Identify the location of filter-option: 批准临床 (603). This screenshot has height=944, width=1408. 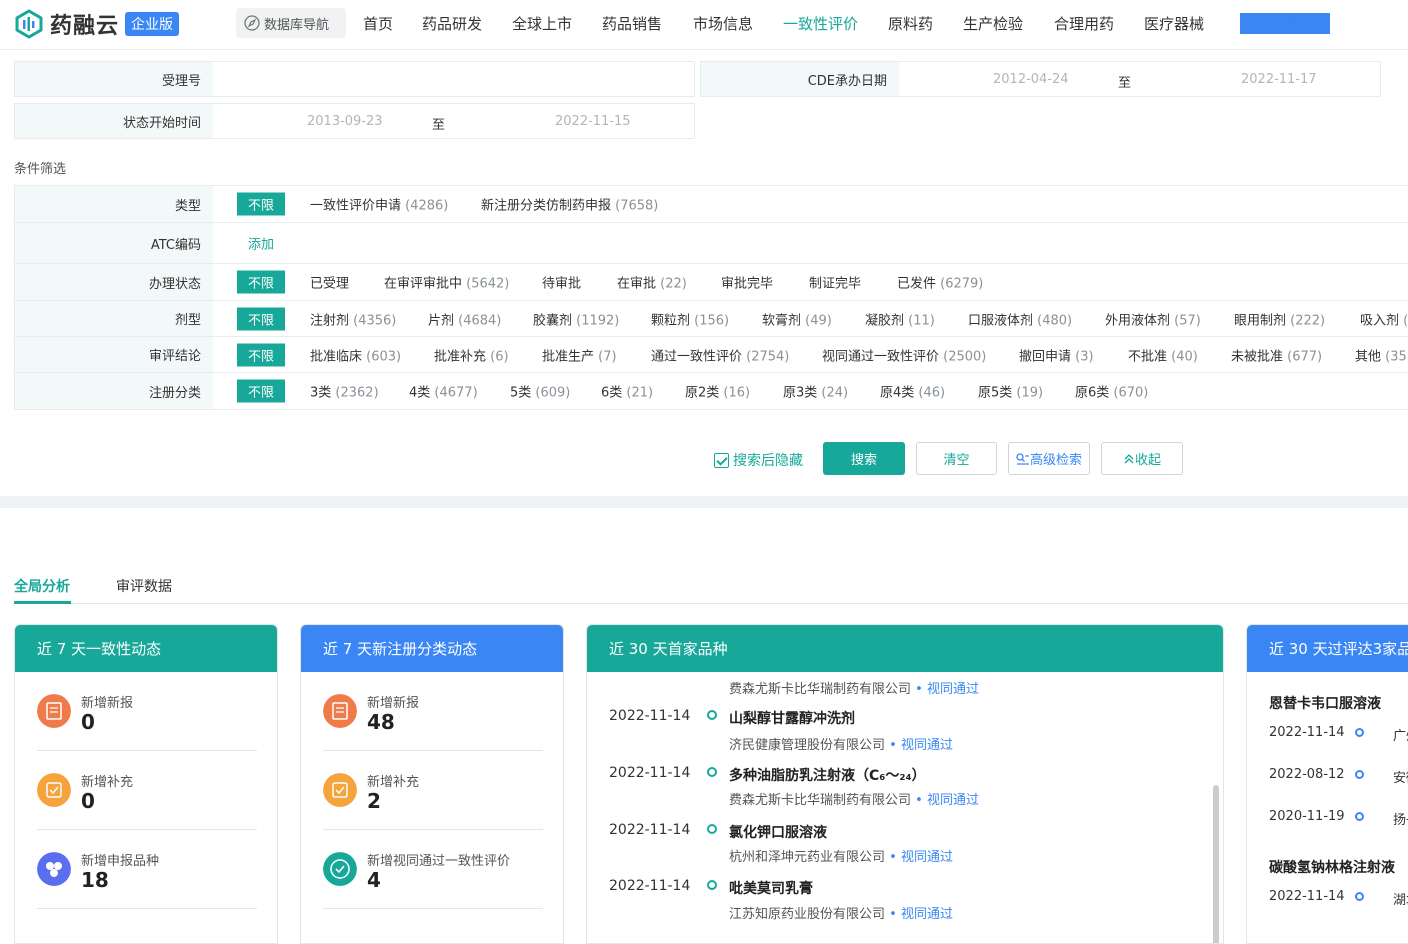
(355, 354).